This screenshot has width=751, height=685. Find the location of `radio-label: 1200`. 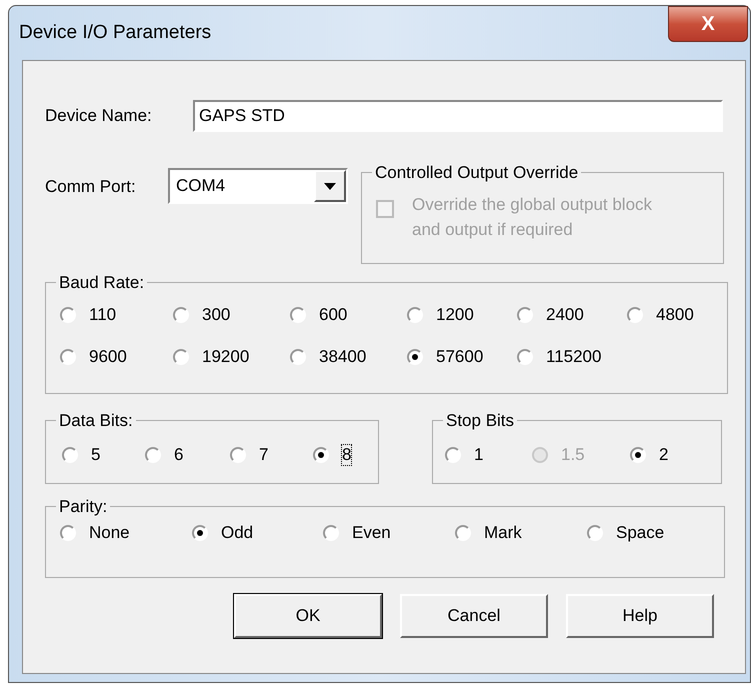

radio-label: 1200 is located at coordinates (455, 315).